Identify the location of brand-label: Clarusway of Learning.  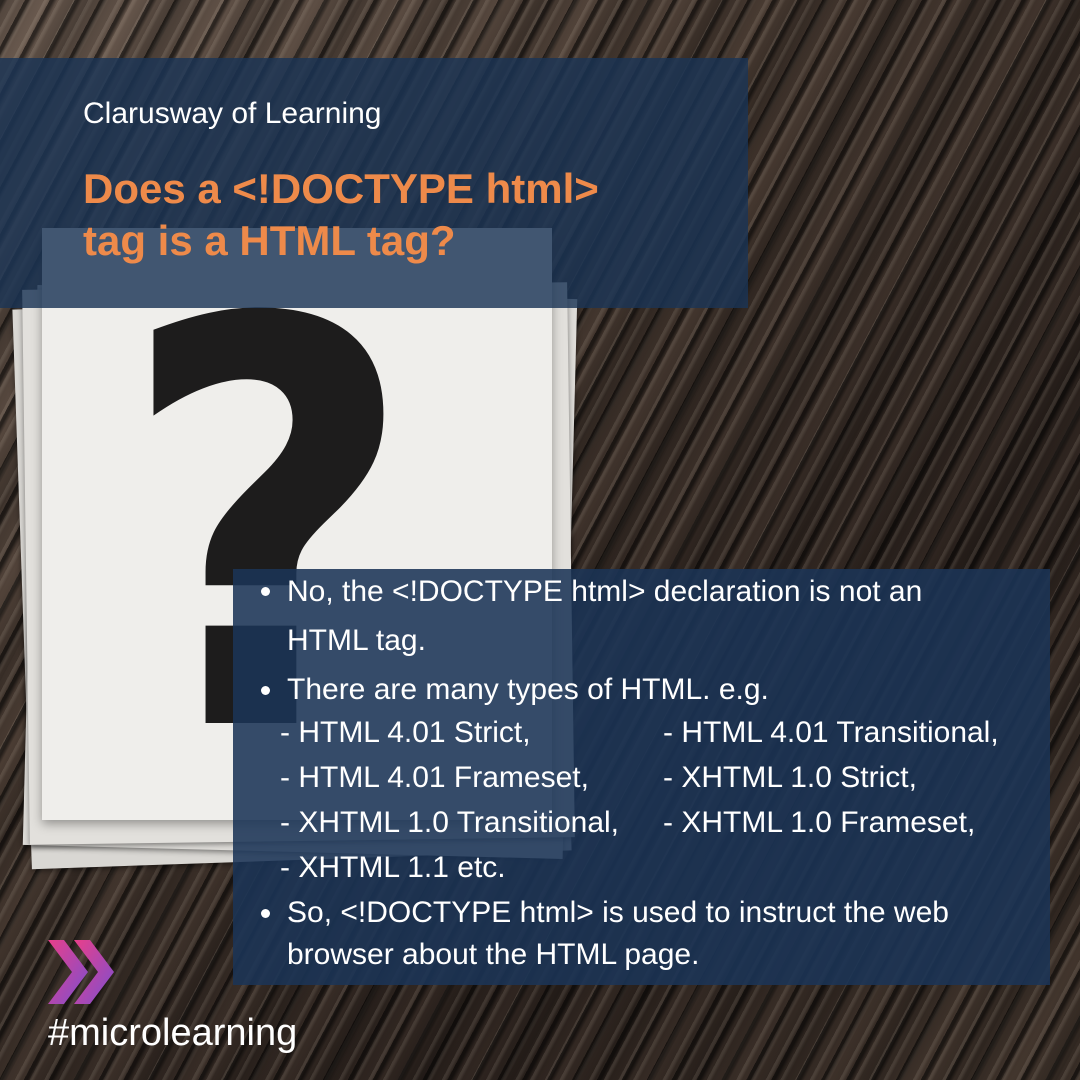
(232, 113).